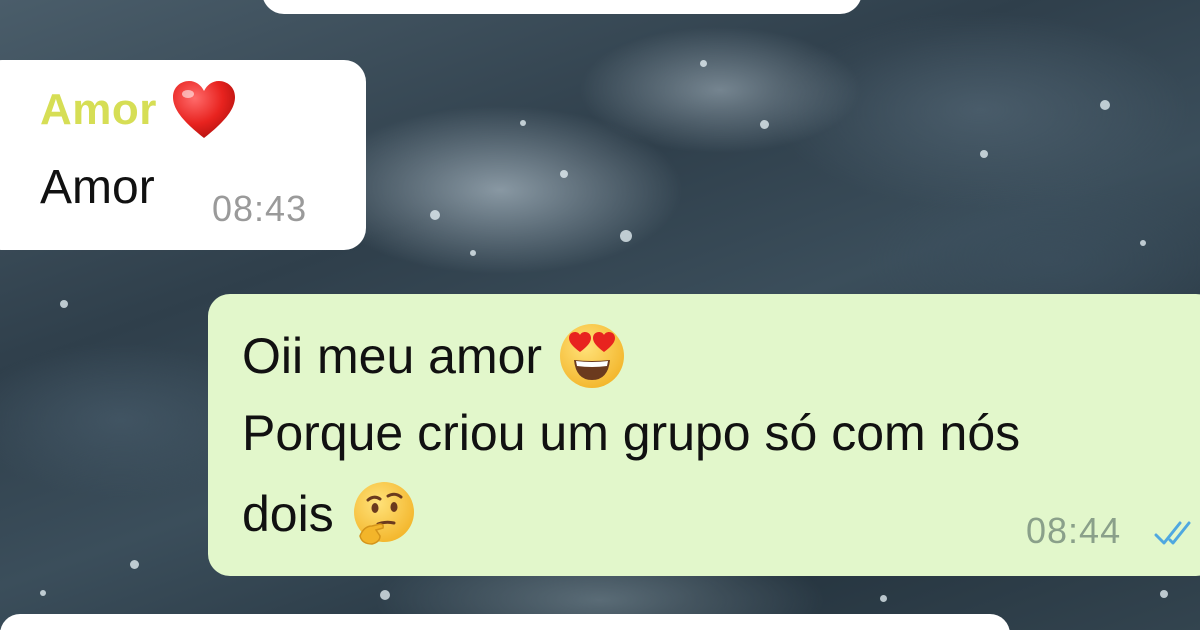 The height and width of the screenshot is (630, 1200). What do you see at coordinates (203, 109) in the screenshot?
I see `red-heart-icon` at bounding box center [203, 109].